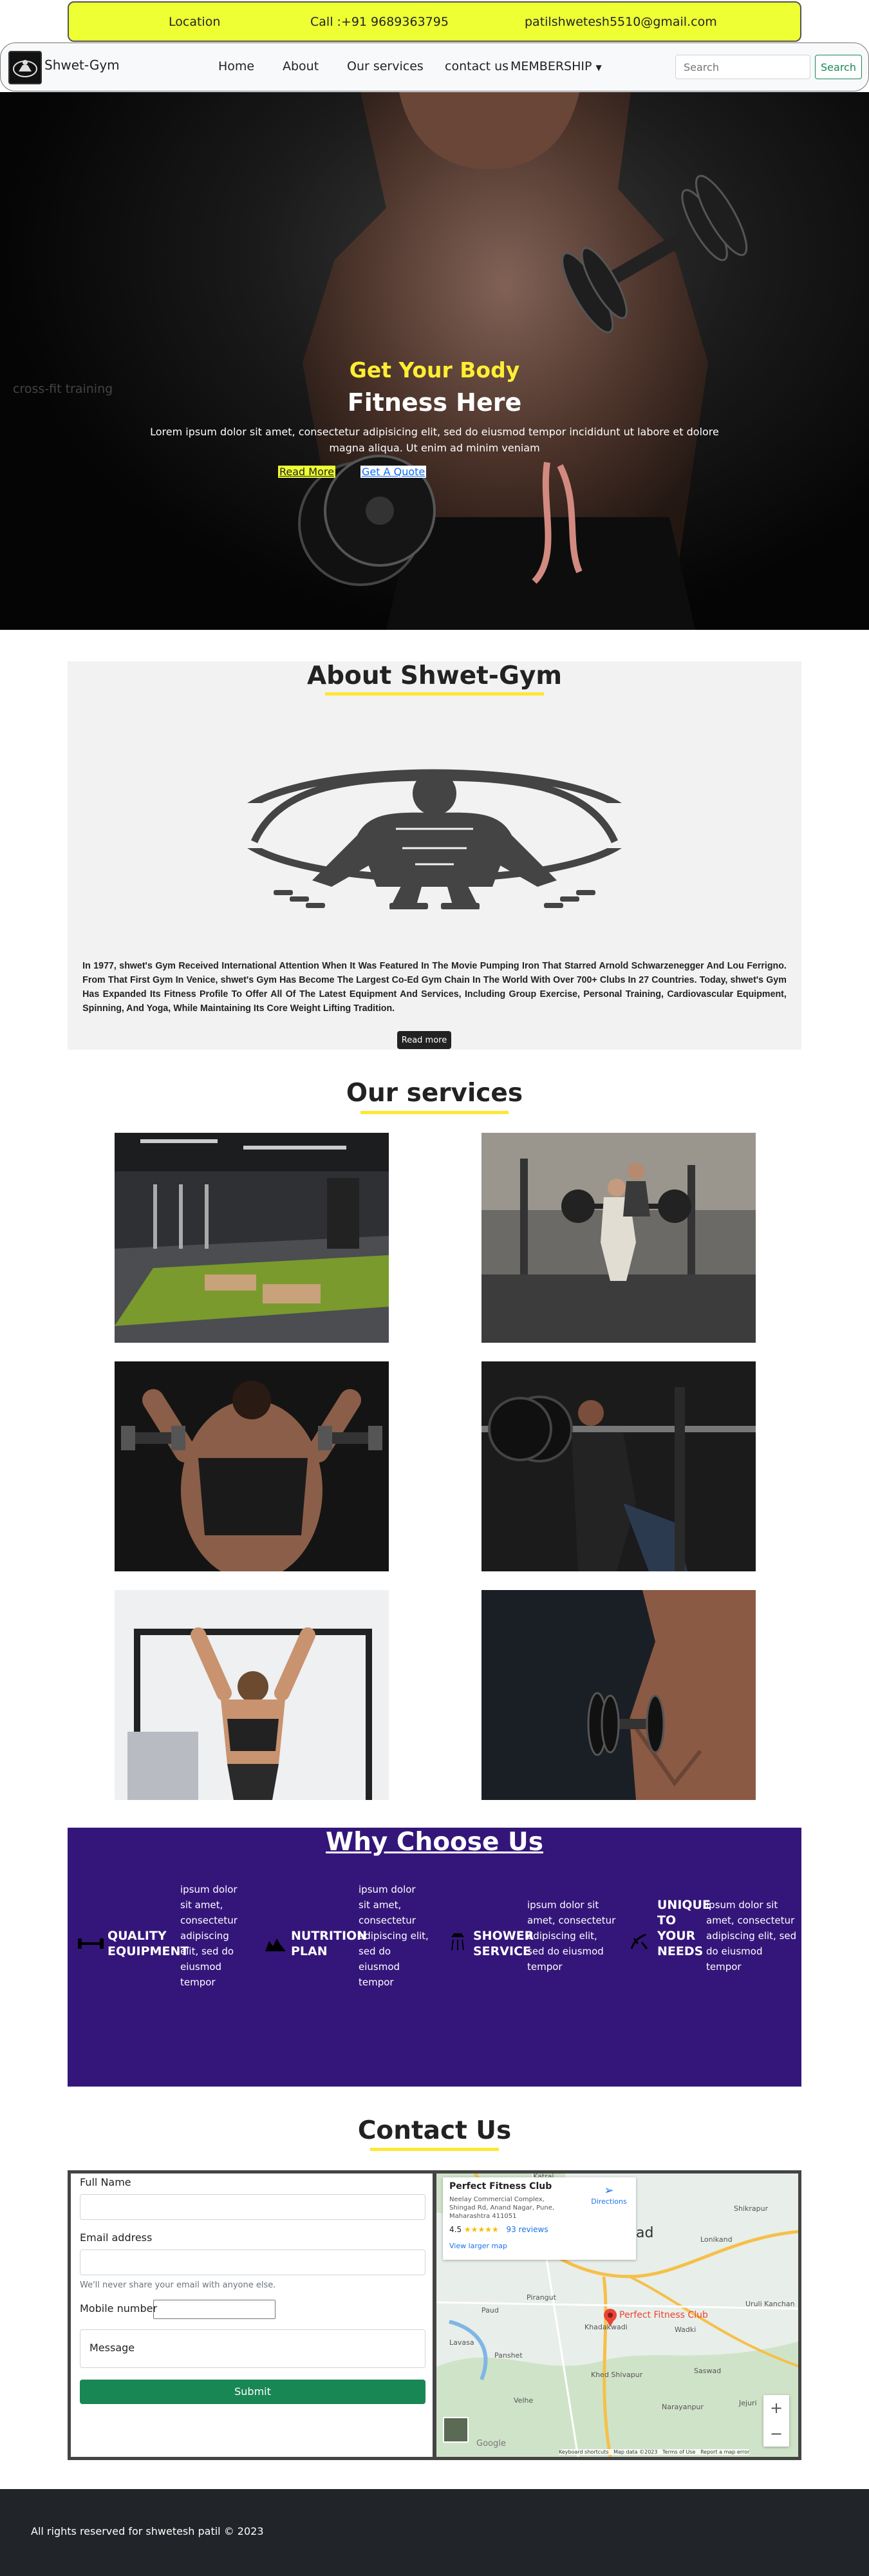 The width and height of the screenshot is (869, 2576). Describe the element at coordinates (524, 2400) in the screenshot. I see `map-place-velhe: Velhe` at that location.